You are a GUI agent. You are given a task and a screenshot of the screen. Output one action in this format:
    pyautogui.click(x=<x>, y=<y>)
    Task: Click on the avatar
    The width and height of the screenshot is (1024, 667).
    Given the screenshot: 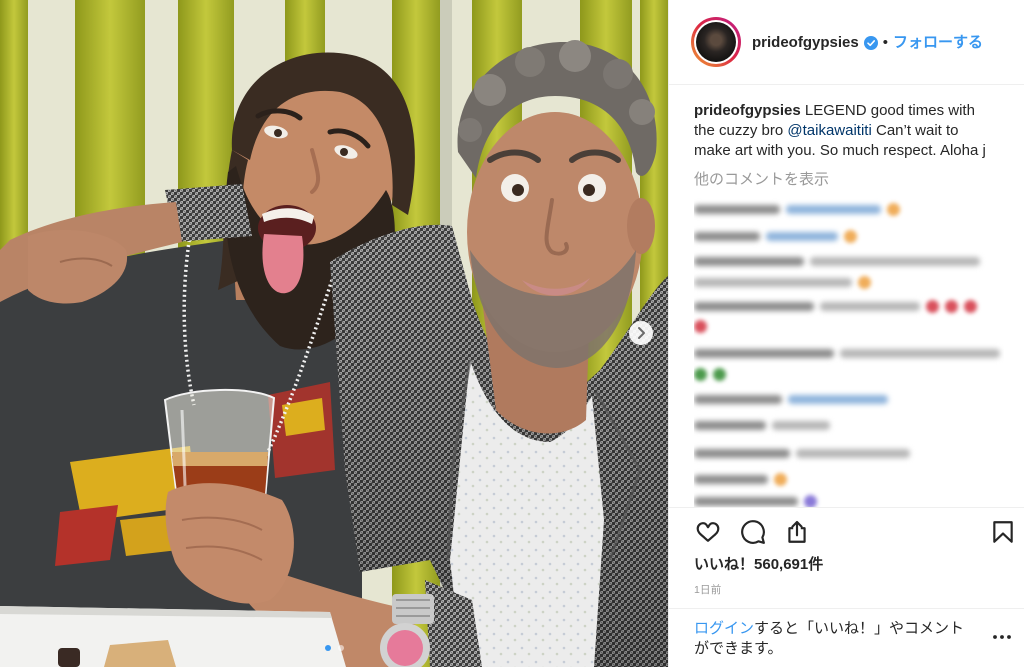 What is the action you would take?
    pyautogui.click(x=716, y=42)
    